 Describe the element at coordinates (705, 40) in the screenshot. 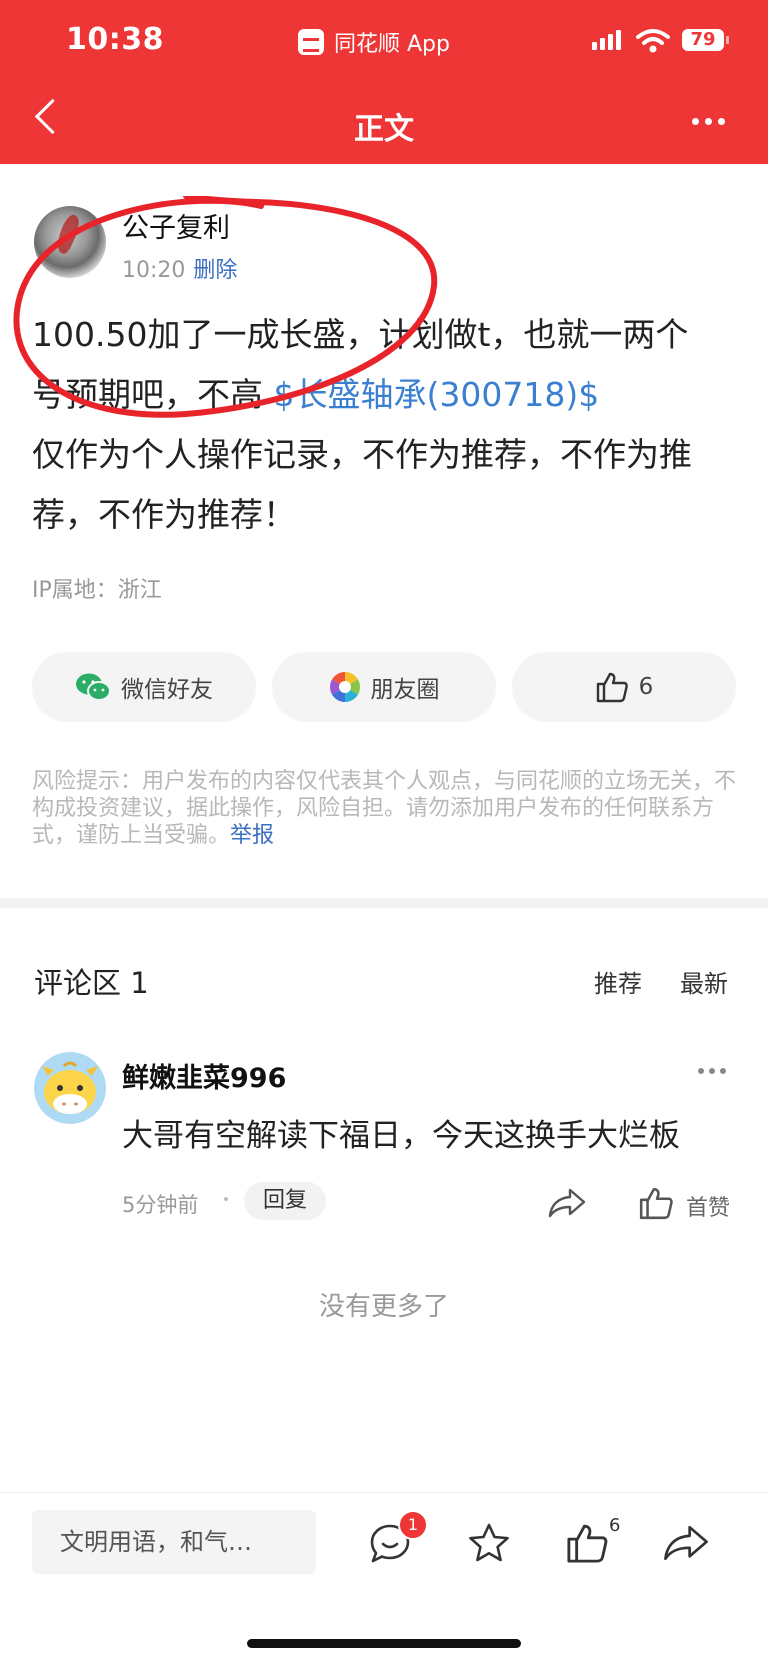

I see `battery-indicator: 79` at that location.